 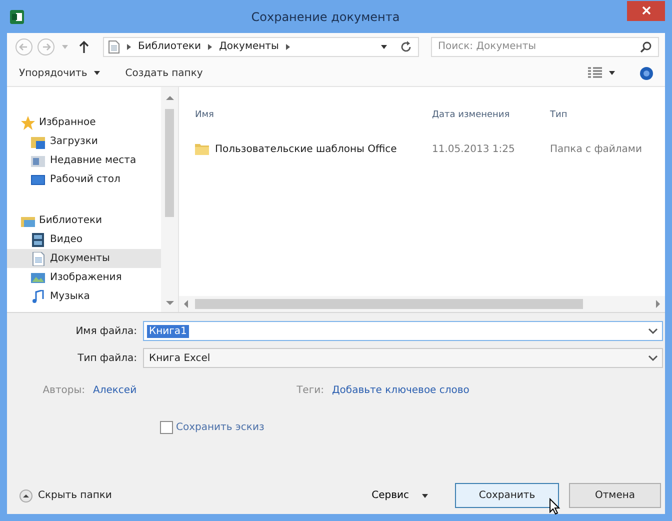 I want to click on scroll-down-icon, so click(x=170, y=303).